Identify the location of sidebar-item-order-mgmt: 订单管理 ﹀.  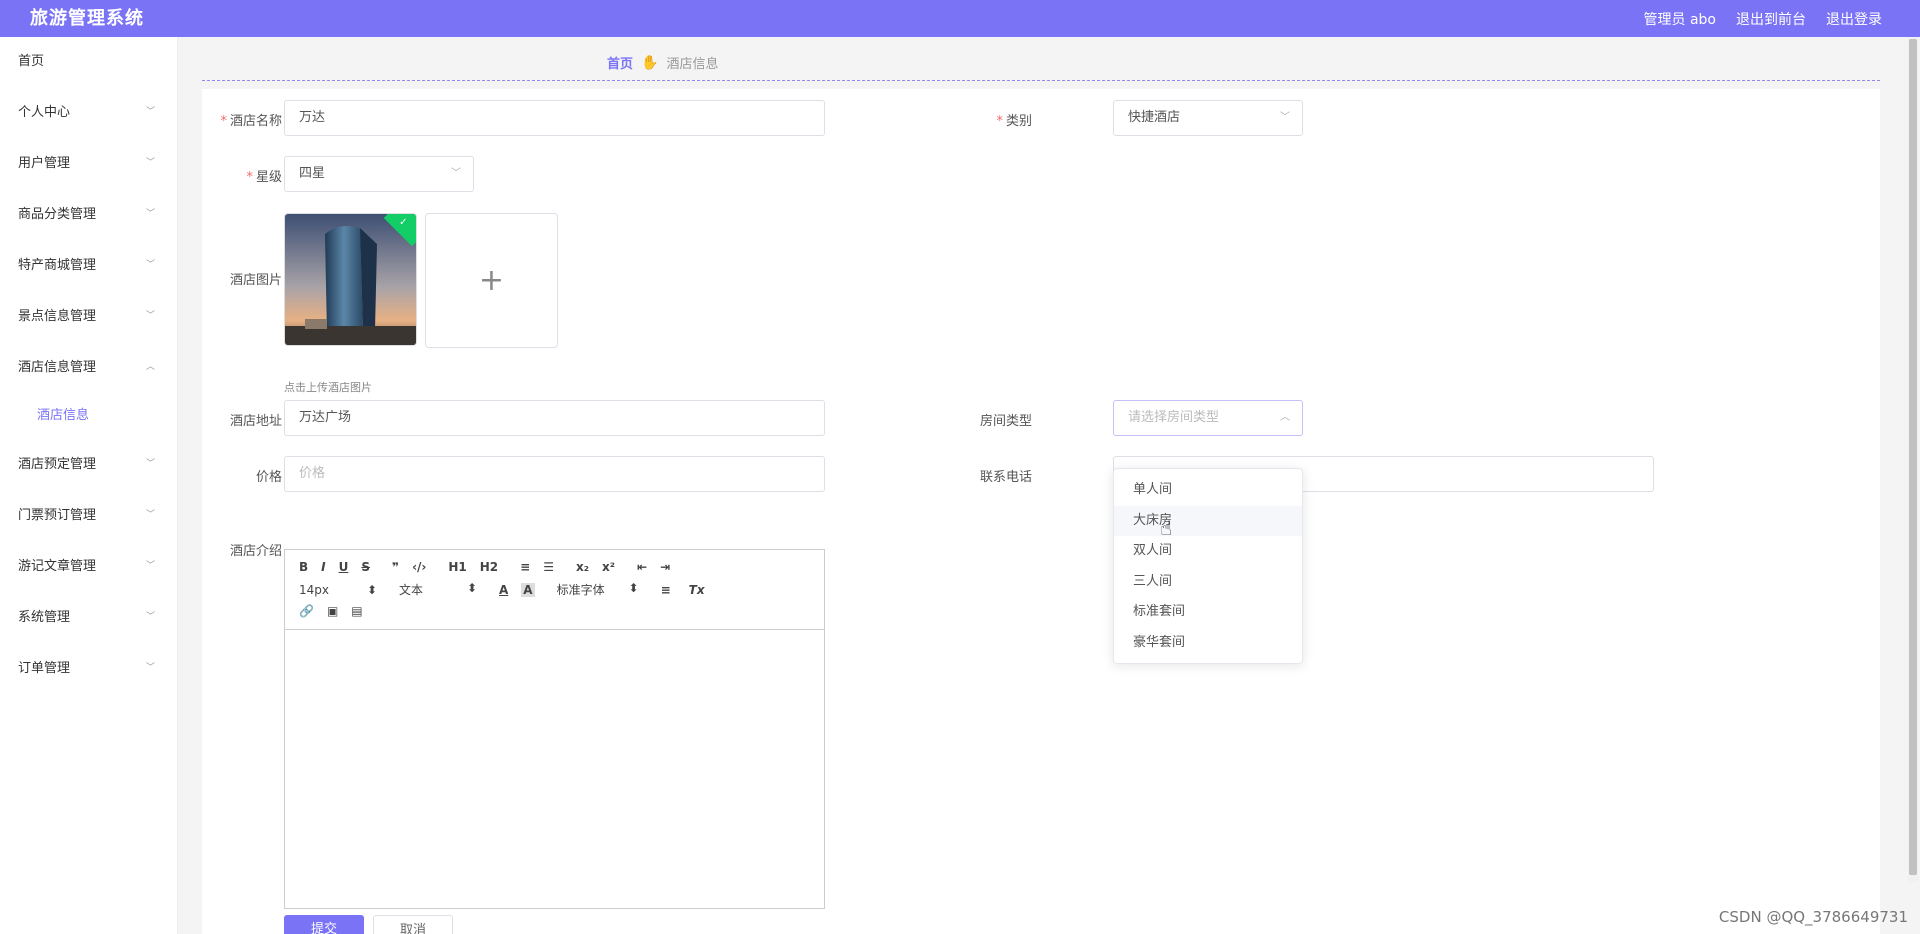
(88, 668).